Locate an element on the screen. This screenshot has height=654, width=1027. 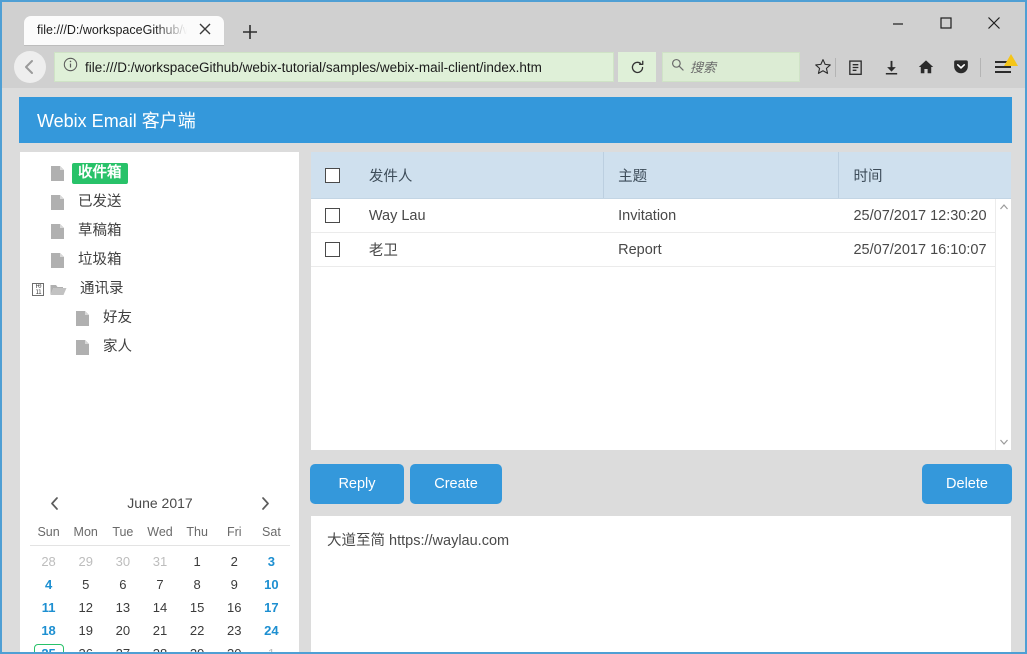
delete-button: Delete is located at coordinates (967, 484).